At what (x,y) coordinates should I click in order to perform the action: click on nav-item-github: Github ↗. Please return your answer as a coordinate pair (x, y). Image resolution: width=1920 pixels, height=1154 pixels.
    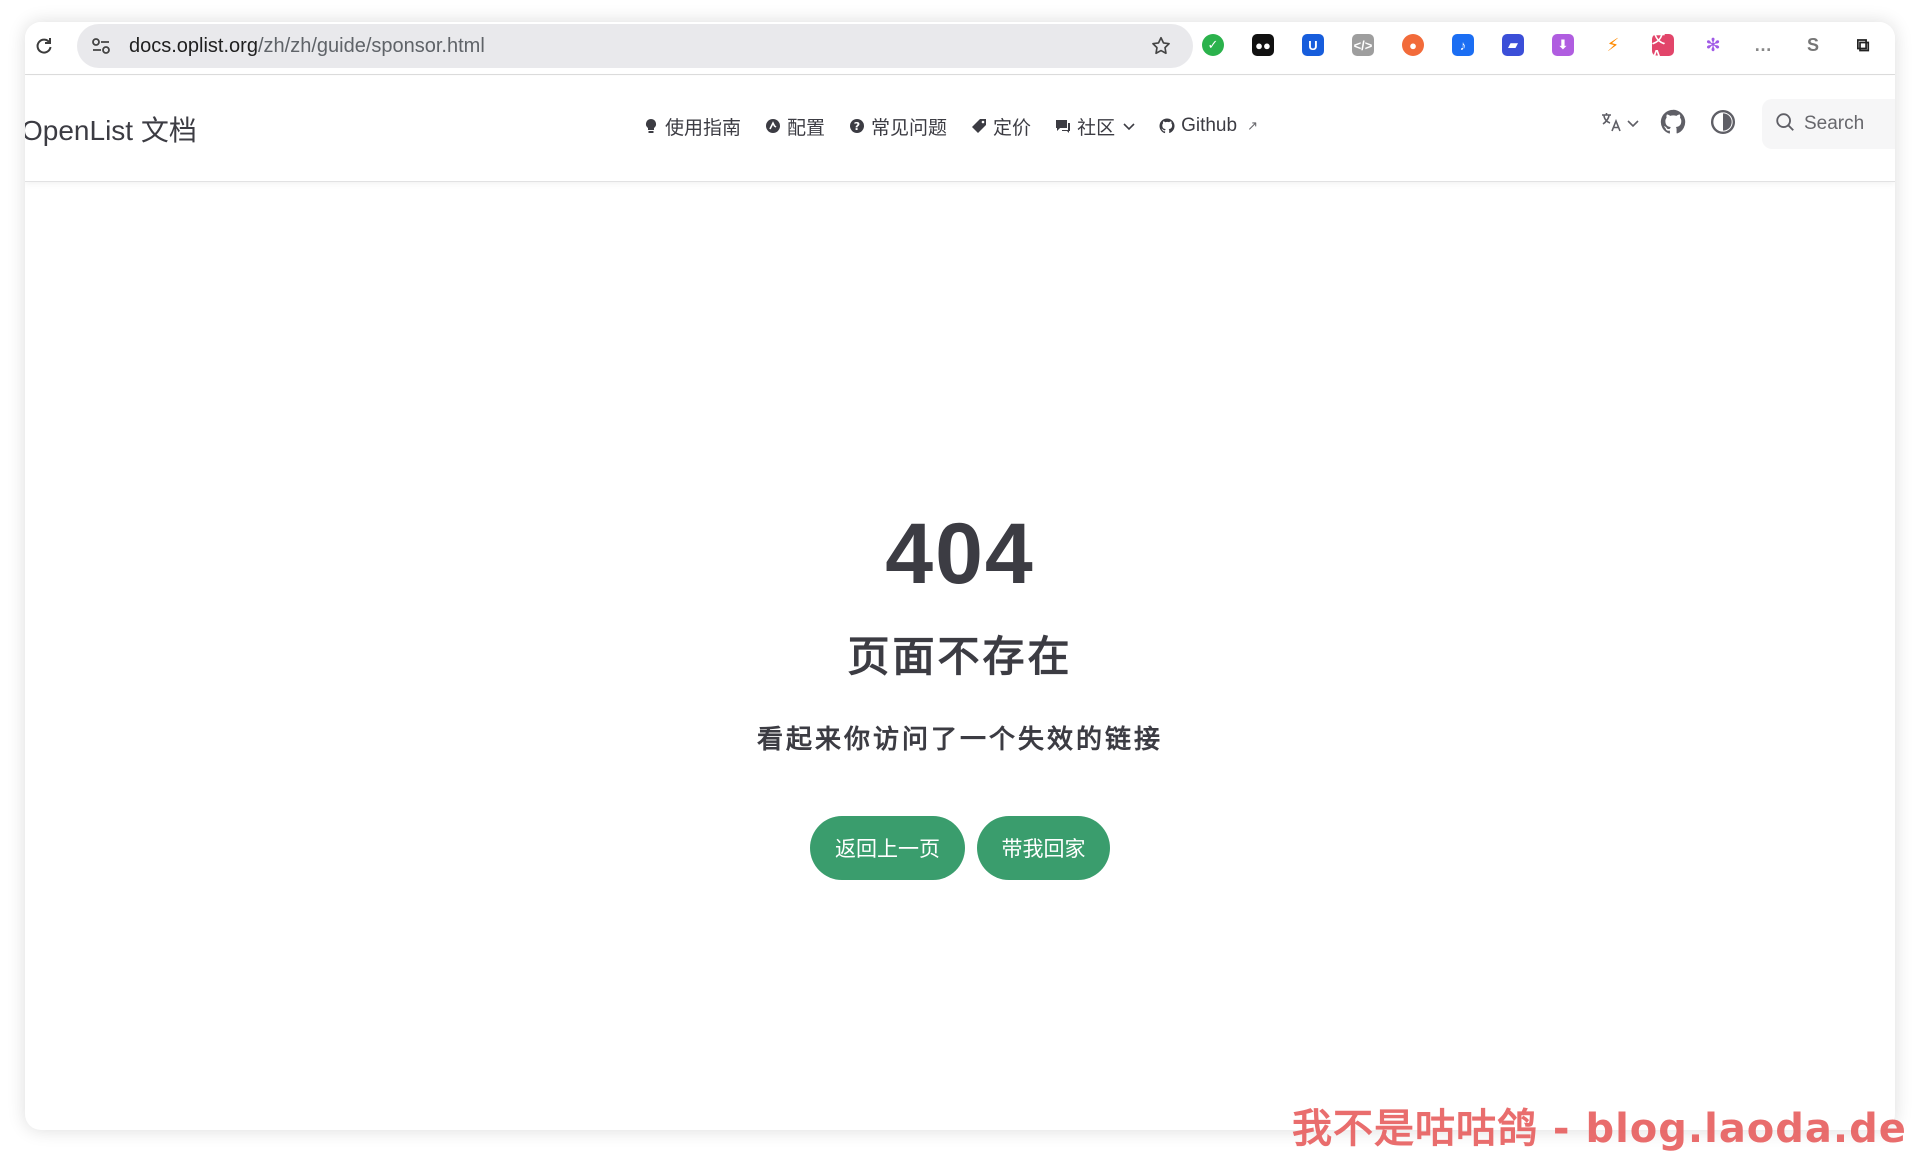
    Looking at the image, I should click on (1208, 126).